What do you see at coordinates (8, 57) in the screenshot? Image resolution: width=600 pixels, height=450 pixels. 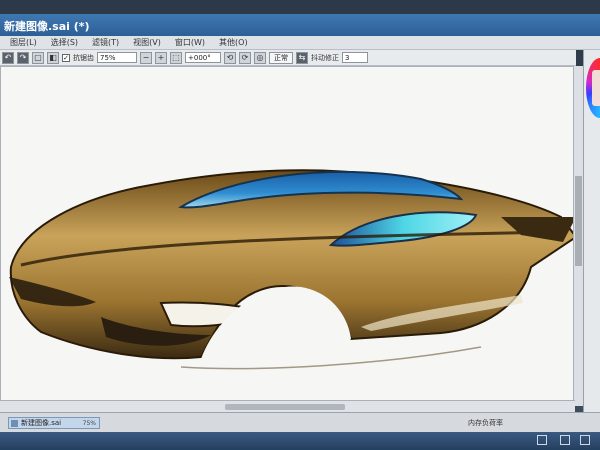 I see `undo-icon: ↶` at bounding box center [8, 57].